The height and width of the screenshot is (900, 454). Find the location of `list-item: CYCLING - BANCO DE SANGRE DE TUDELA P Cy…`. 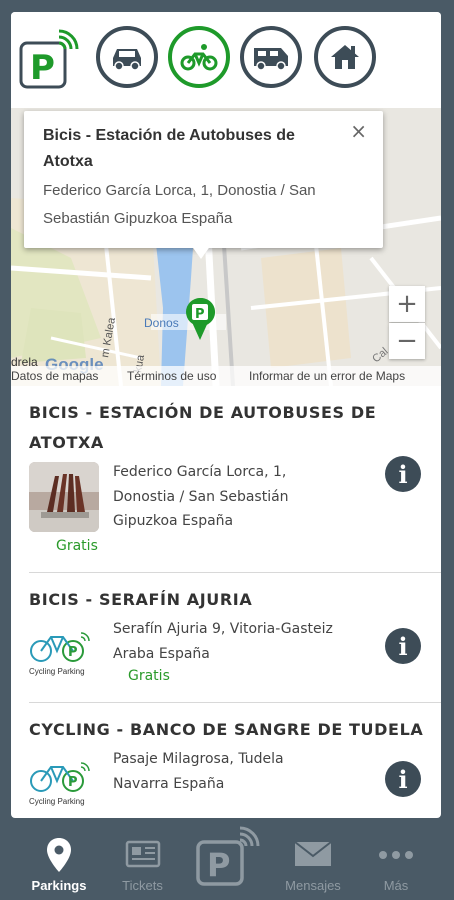

list-item: CYCLING - BANCO DE SANGRE DE TUDELA P Cy… is located at coordinates (226, 760).